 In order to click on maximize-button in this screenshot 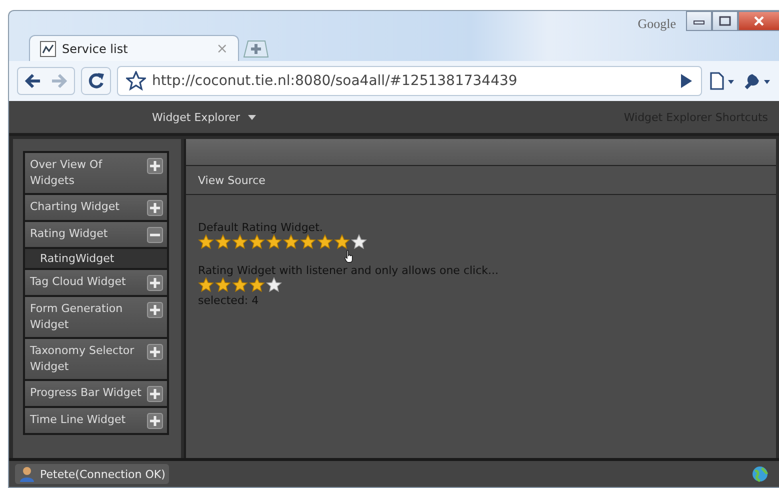, I will do `click(725, 21)`.